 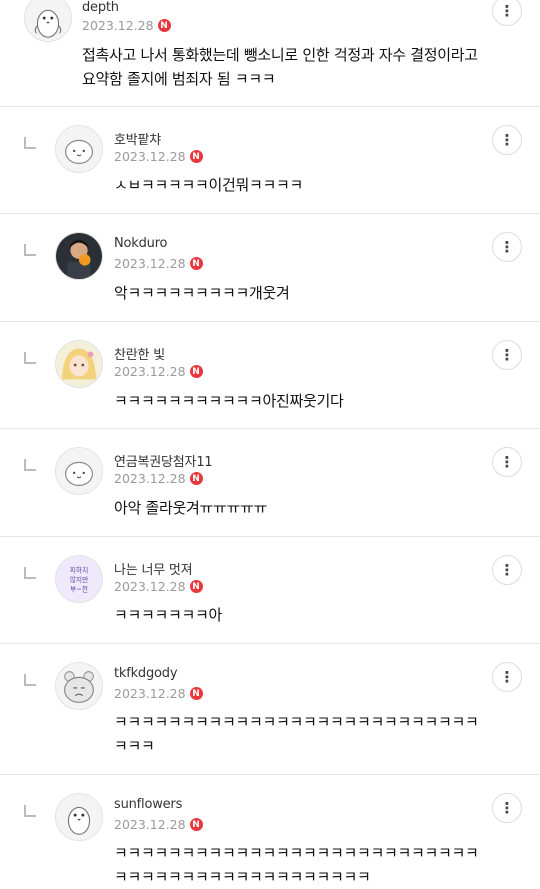 What do you see at coordinates (79, 588) in the screenshot?
I see `avatar-text: 부~전` at bounding box center [79, 588].